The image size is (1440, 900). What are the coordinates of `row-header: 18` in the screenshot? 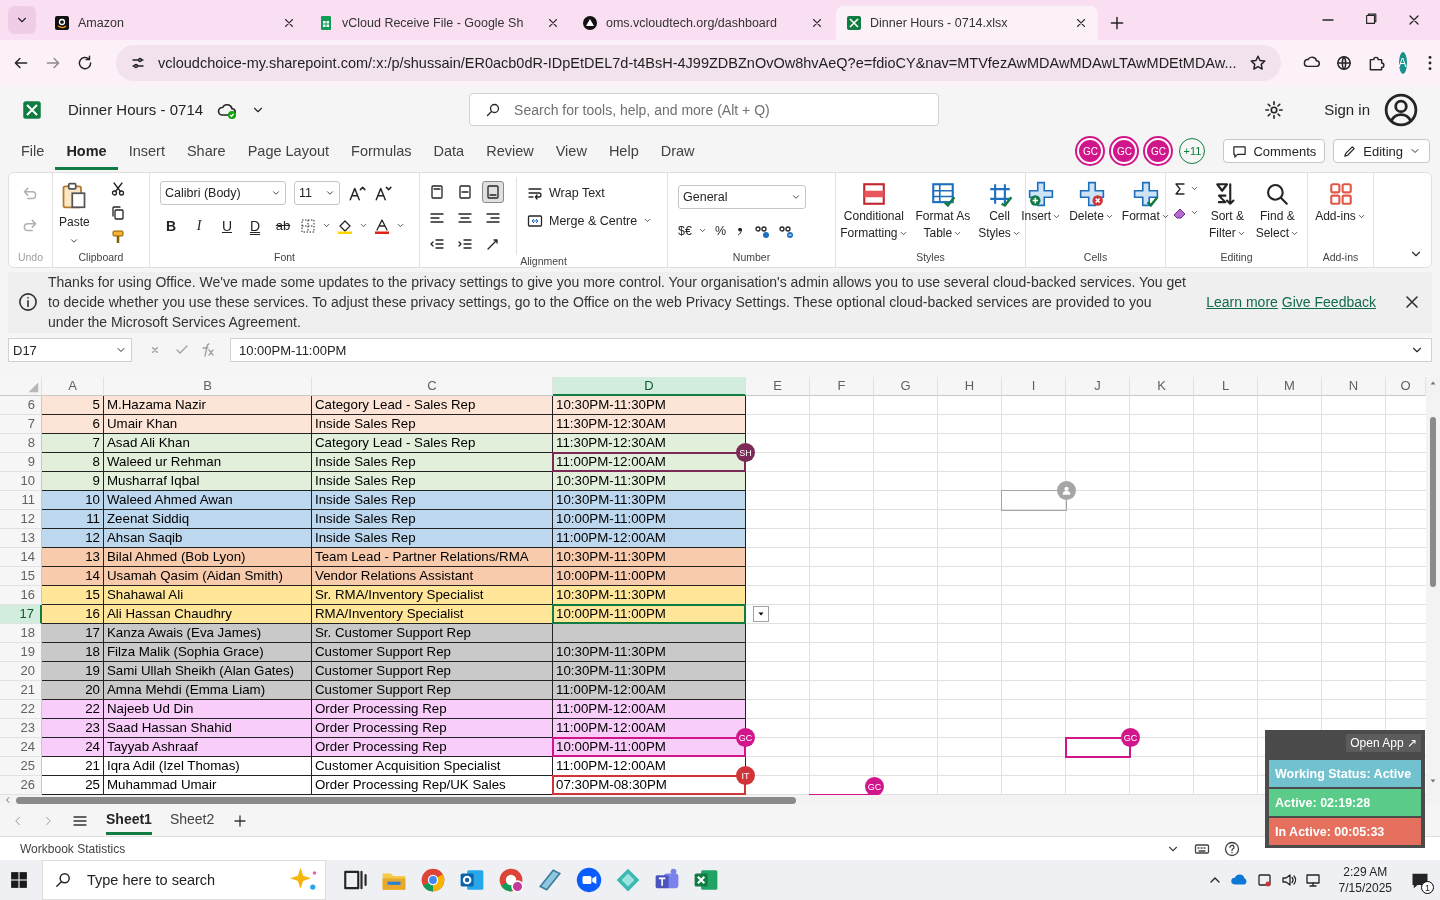 It's located at (21, 634).